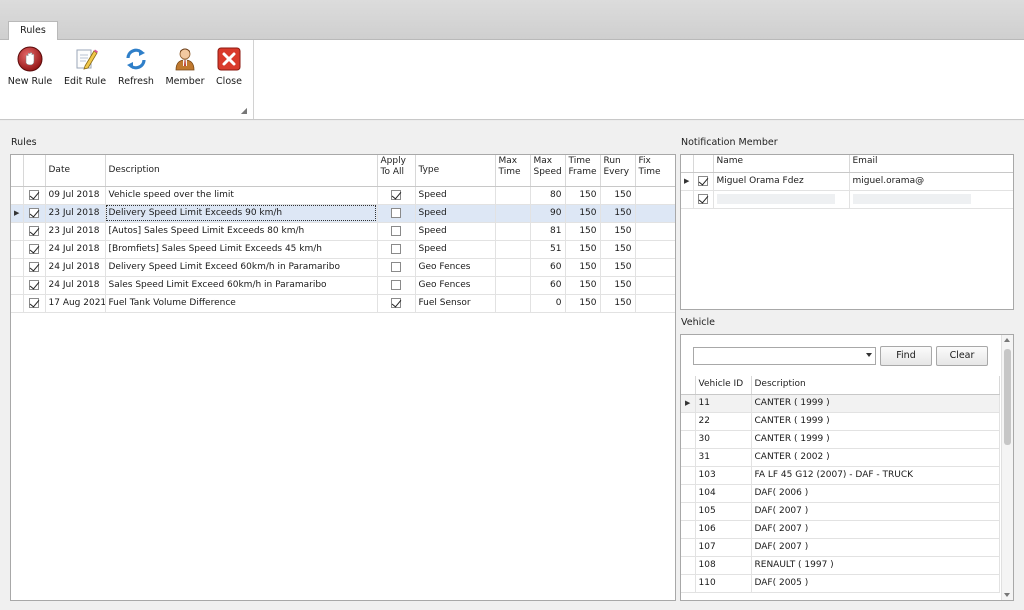 Image resolution: width=1024 pixels, height=610 pixels. Describe the element at coordinates (1007, 595) in the screenshot. I see `scroll-down-icon` at that location.